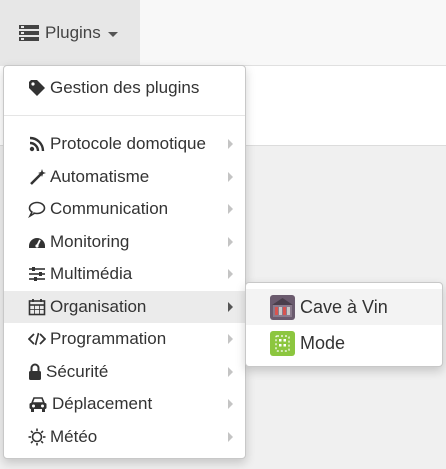  Describe the element at coordinates (282, 307) in the screenshot. I see `wine-cellar-icon` at that location.